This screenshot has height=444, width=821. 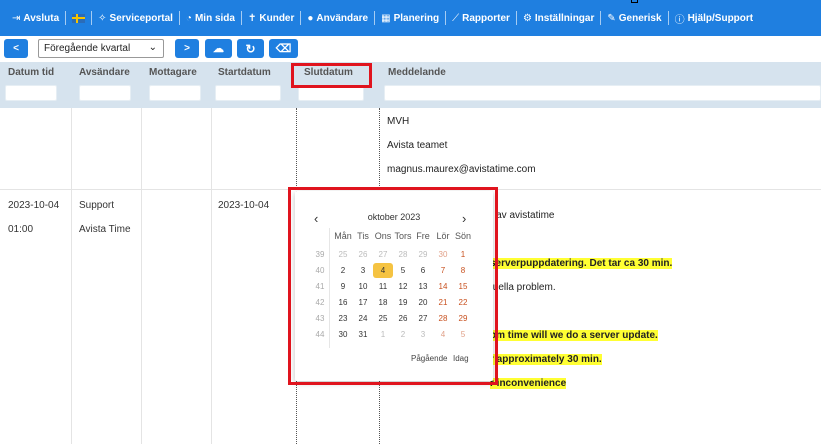 What do you see at coordinates (679, 20) in the screenshot?
I see `info-circle-icon: ⓘ` at bounding box center [679, 20].